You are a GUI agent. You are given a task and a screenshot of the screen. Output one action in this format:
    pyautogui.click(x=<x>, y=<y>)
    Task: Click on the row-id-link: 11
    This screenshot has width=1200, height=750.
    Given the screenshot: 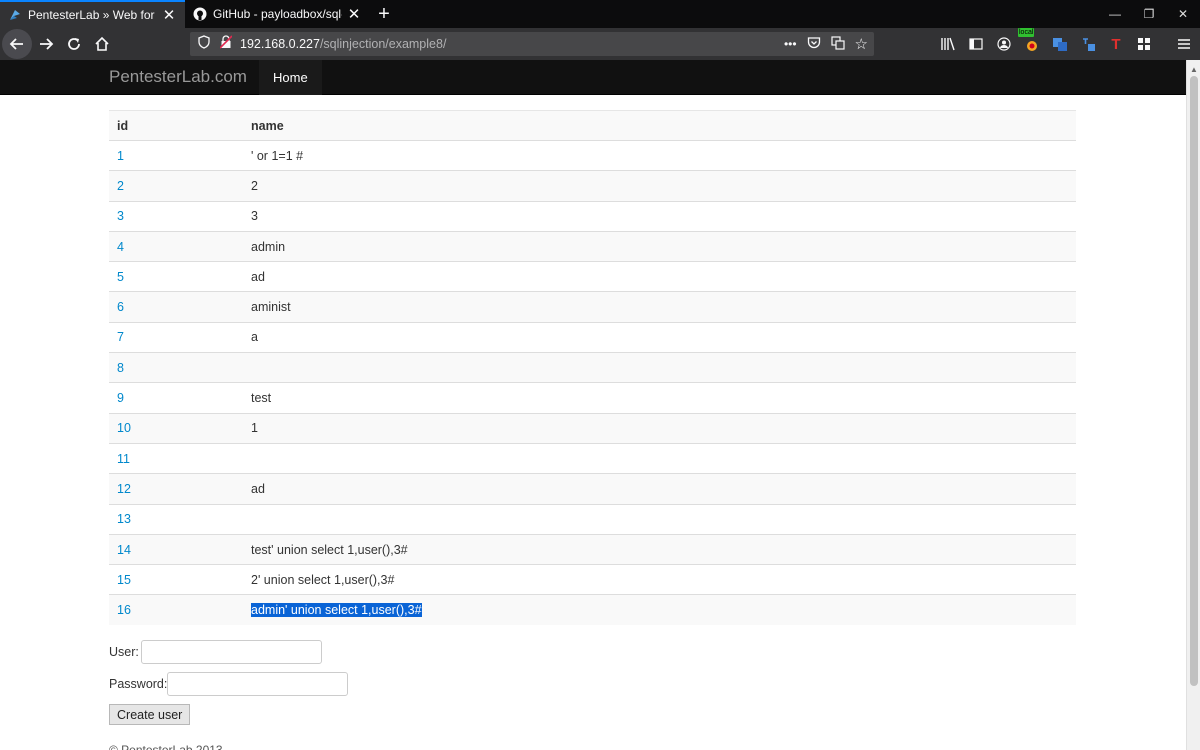 What is the action you would take?
    pyautogui.click(x=176, y=458)
    